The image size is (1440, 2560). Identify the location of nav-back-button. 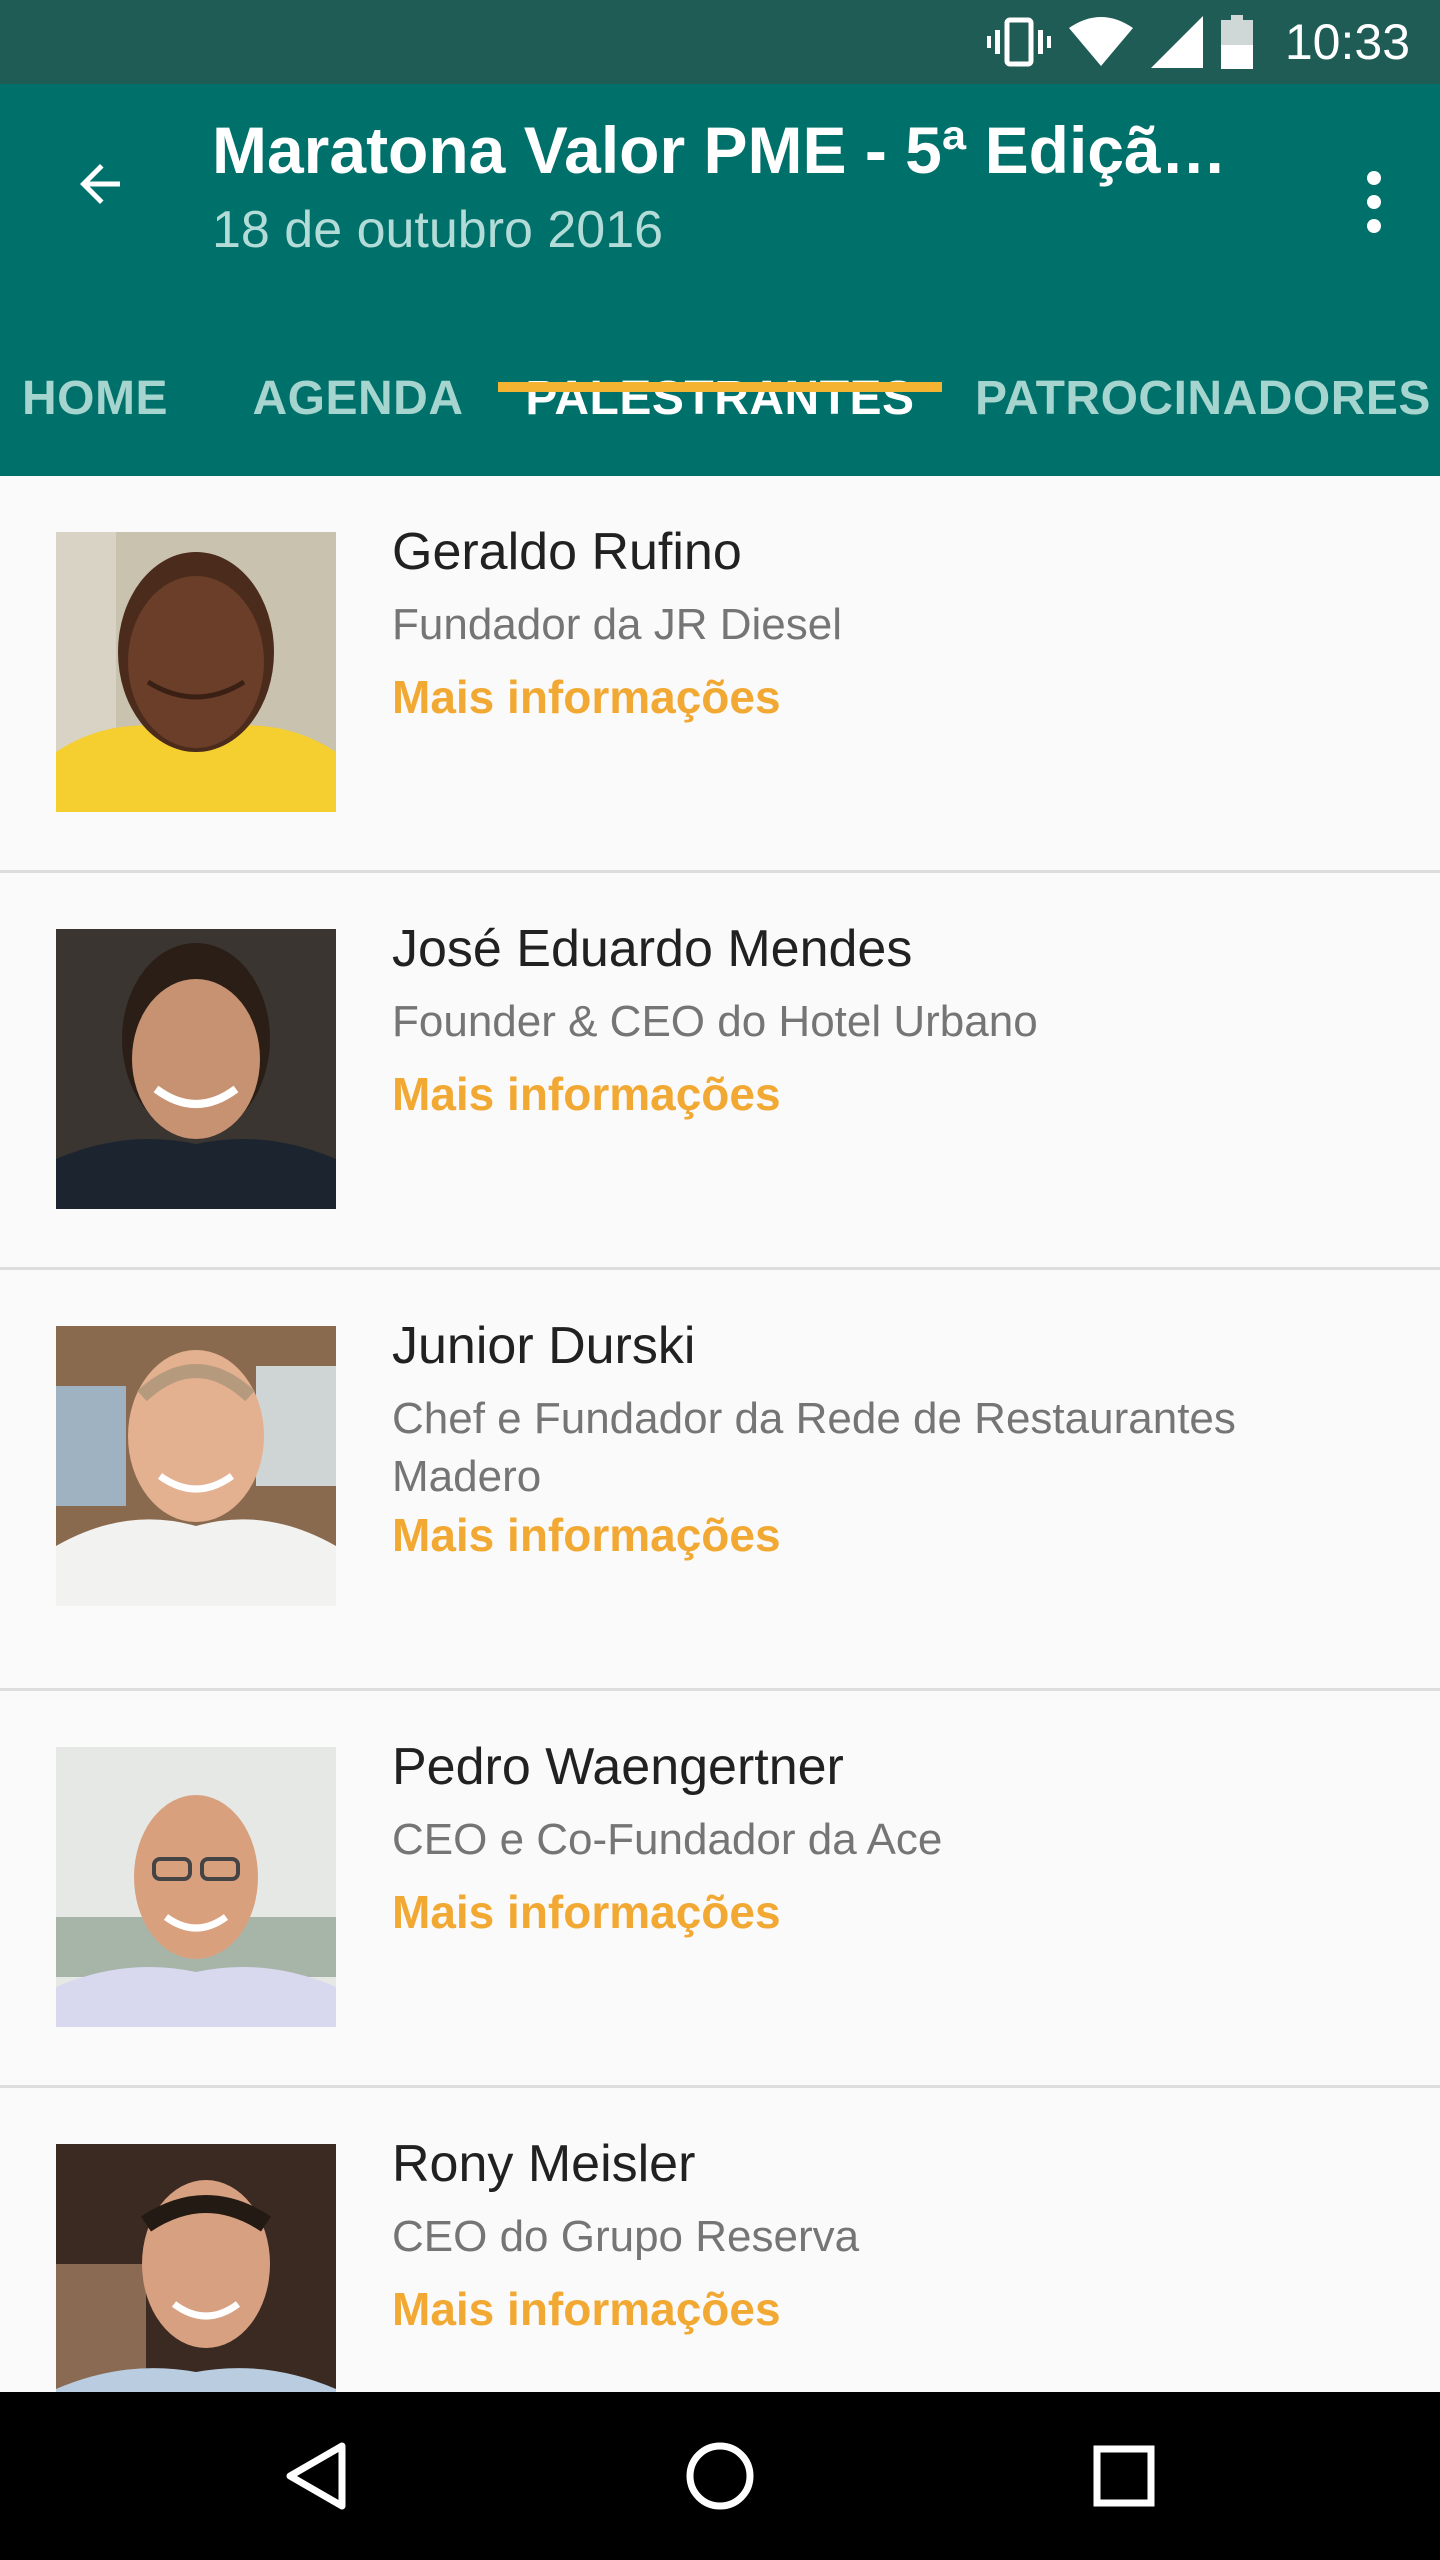
(316, 2476).